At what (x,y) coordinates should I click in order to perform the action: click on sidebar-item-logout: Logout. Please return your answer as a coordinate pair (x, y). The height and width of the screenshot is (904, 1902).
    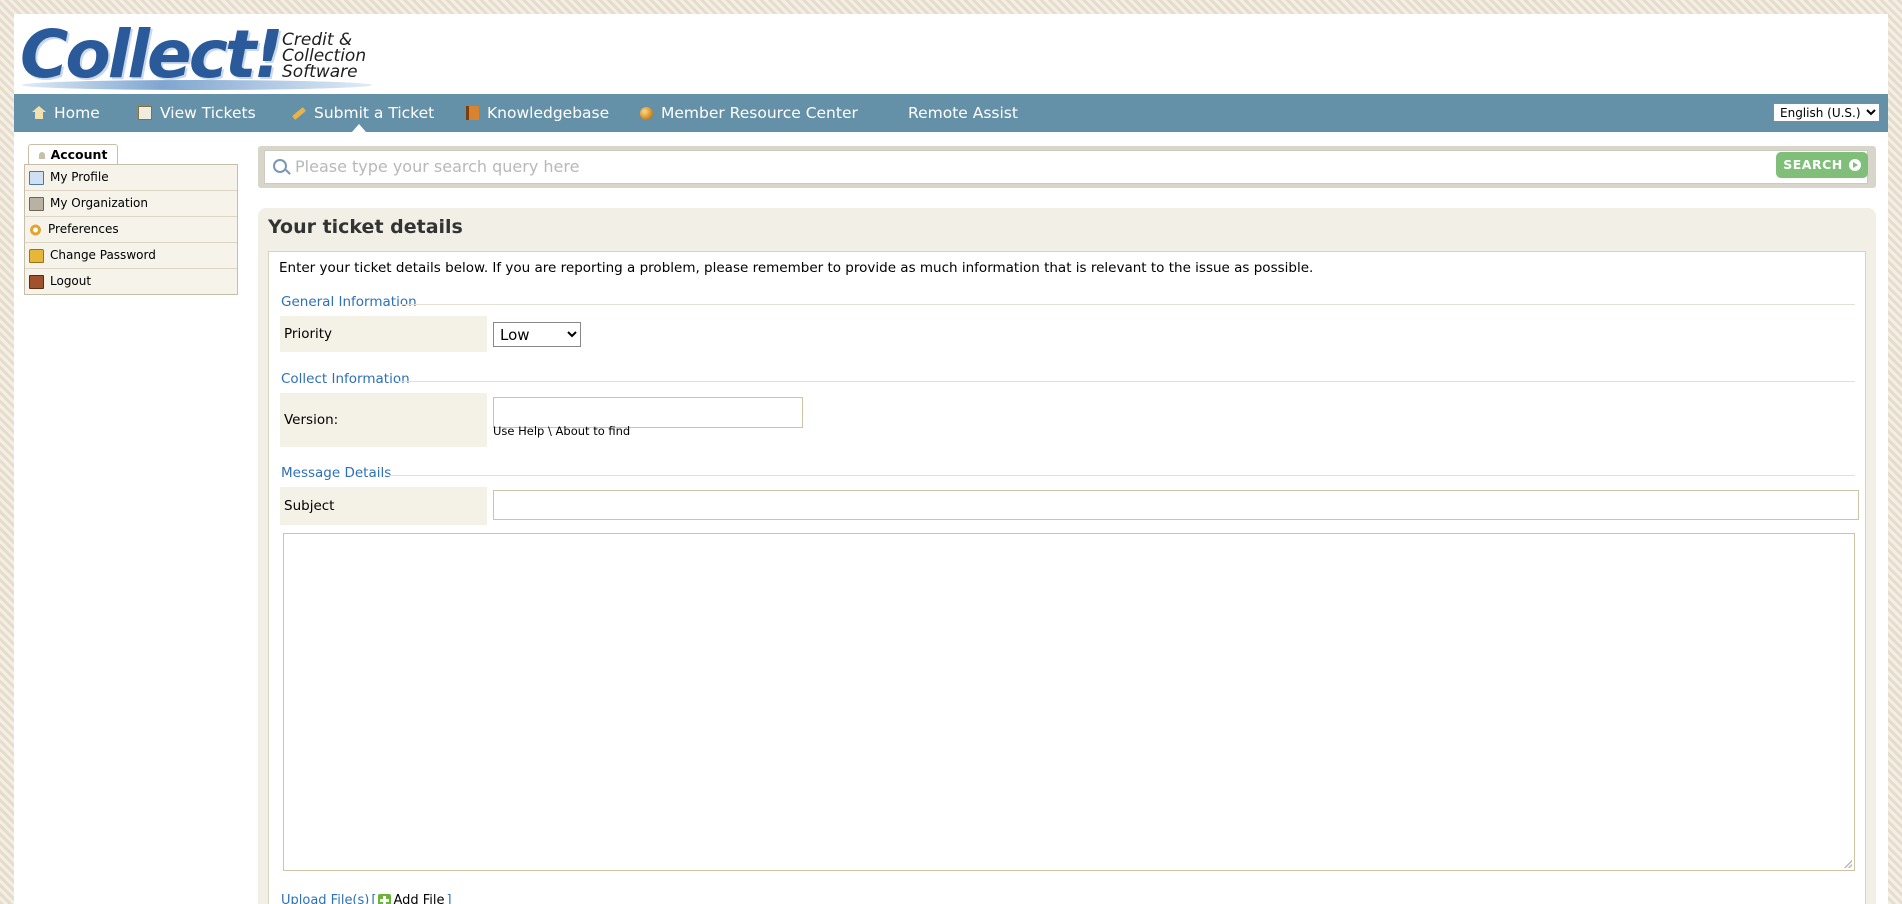
    Looking at the image, I should click on (131, 281).